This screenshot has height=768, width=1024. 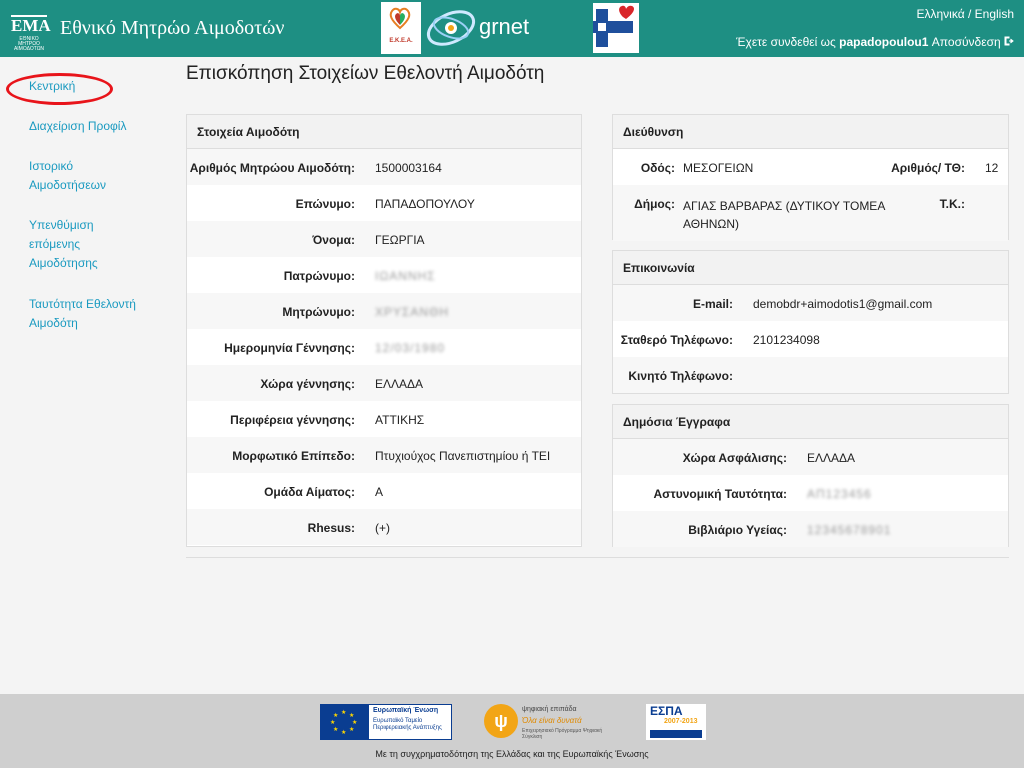 I want to click on detail-row: Περιφέρεια γέννησης: ΑΤΤΙΚΗΣ, so click(x=384, y=419).